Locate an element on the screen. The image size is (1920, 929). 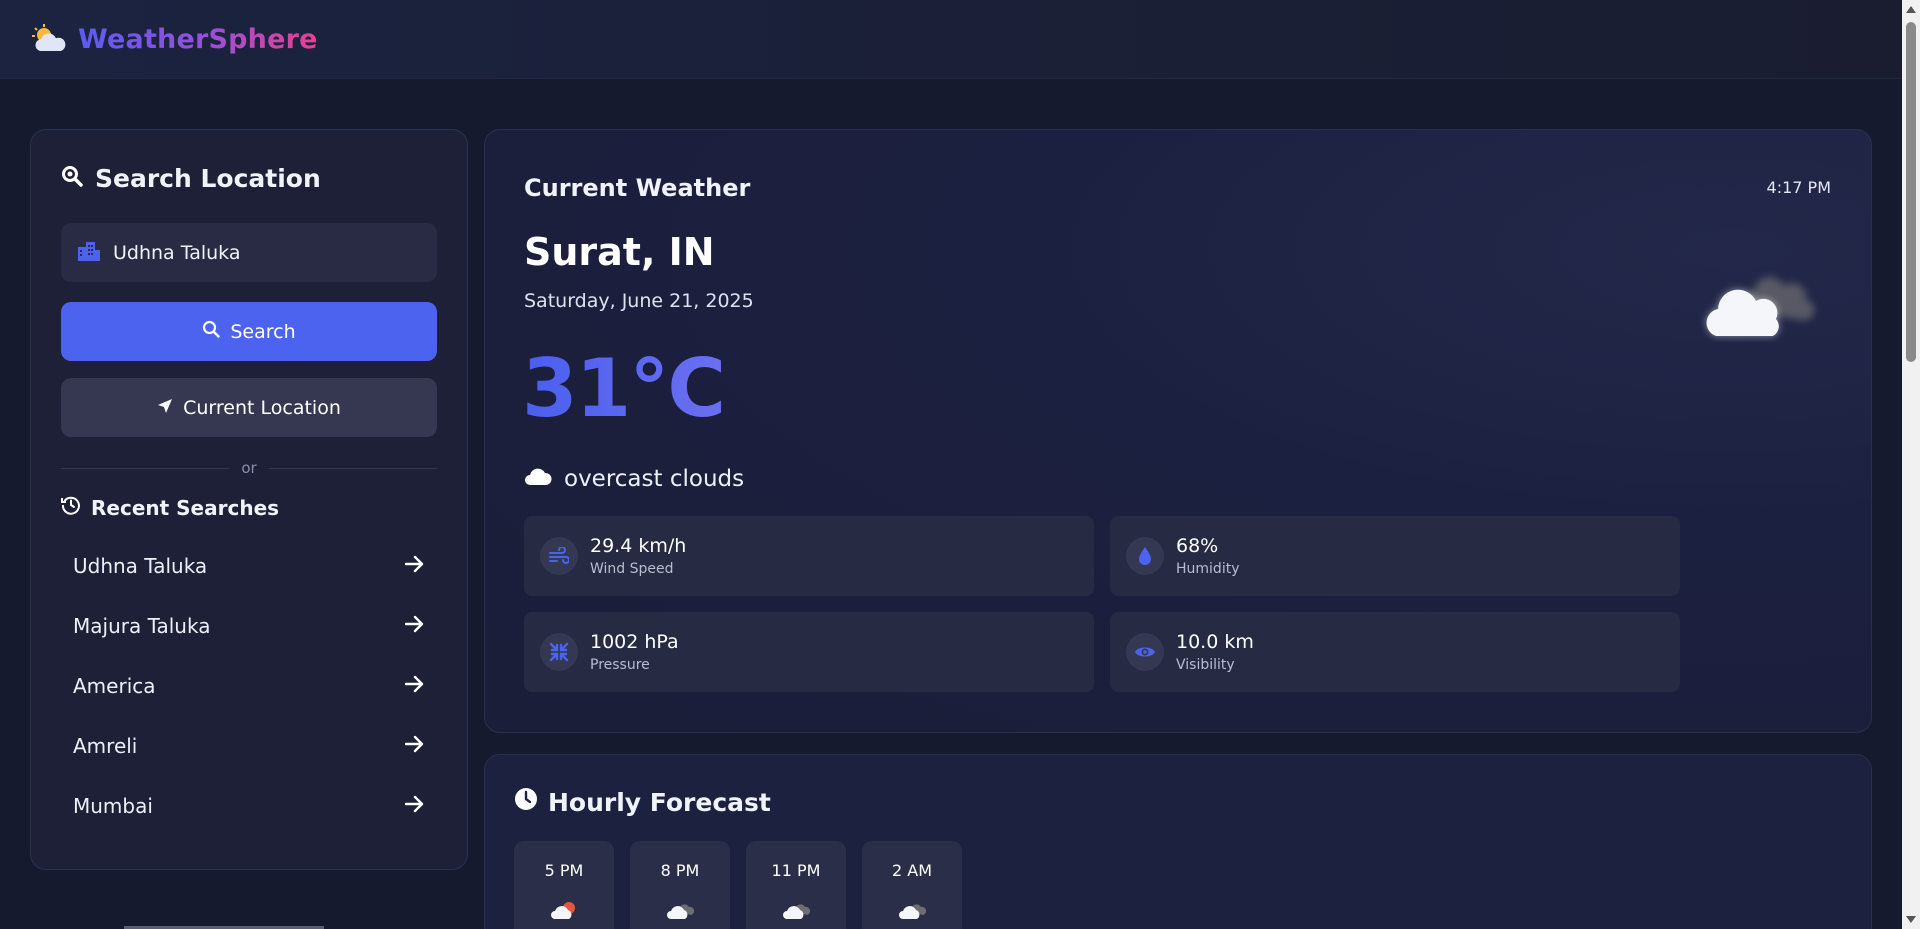
divider-line-right is located at coordinates (353, 468).